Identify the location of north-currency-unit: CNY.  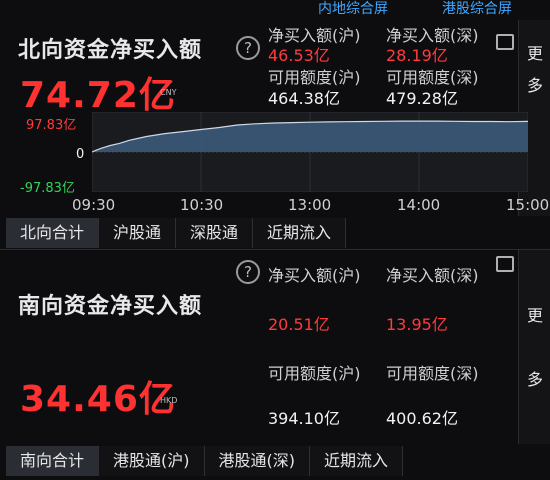
(168, 92).